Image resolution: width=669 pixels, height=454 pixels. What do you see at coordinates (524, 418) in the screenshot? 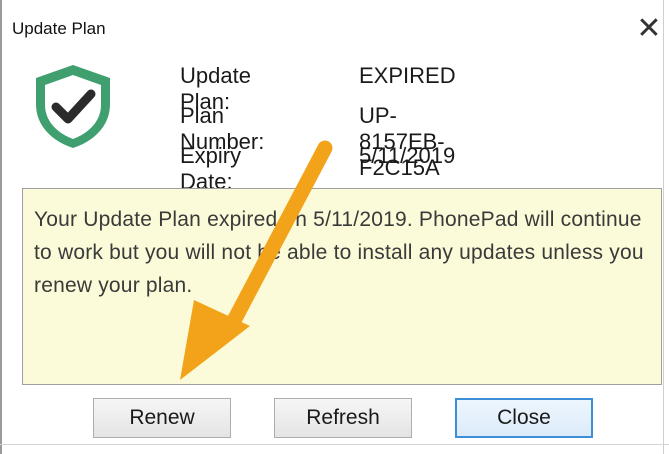
I see `close-button: Close` at bounding box center [524, 418].